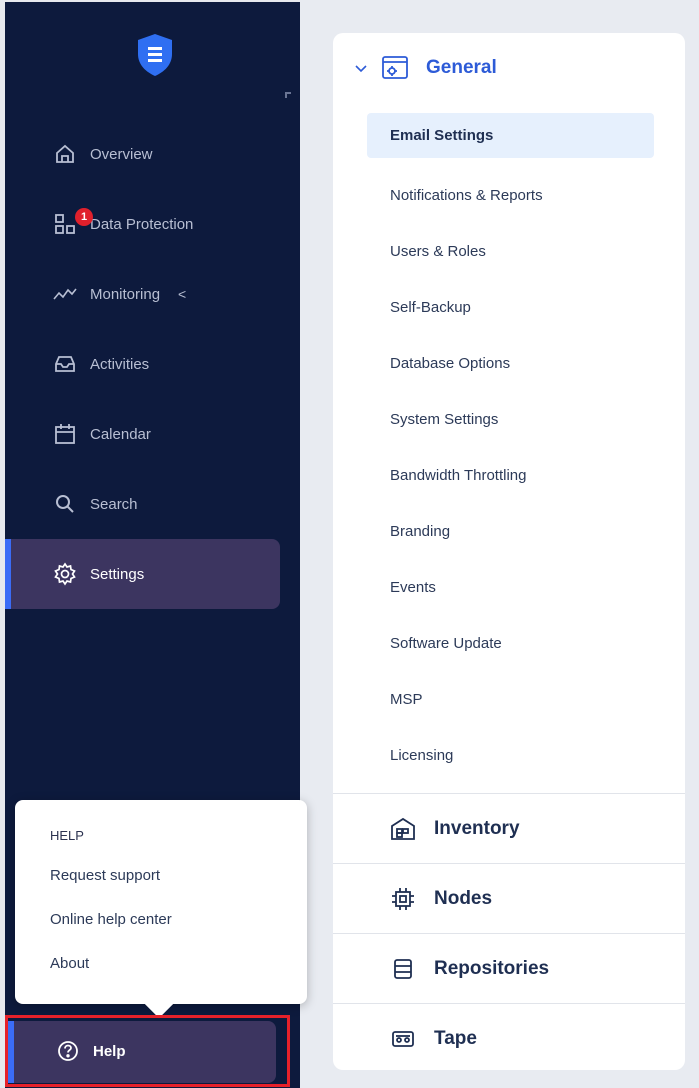 Image resolution: width=699 pixels, height=1088 pixels. Describe the element at coordinates (117, 574) in the screenshot. I see `sidebar-item-label: Settings` at that location.